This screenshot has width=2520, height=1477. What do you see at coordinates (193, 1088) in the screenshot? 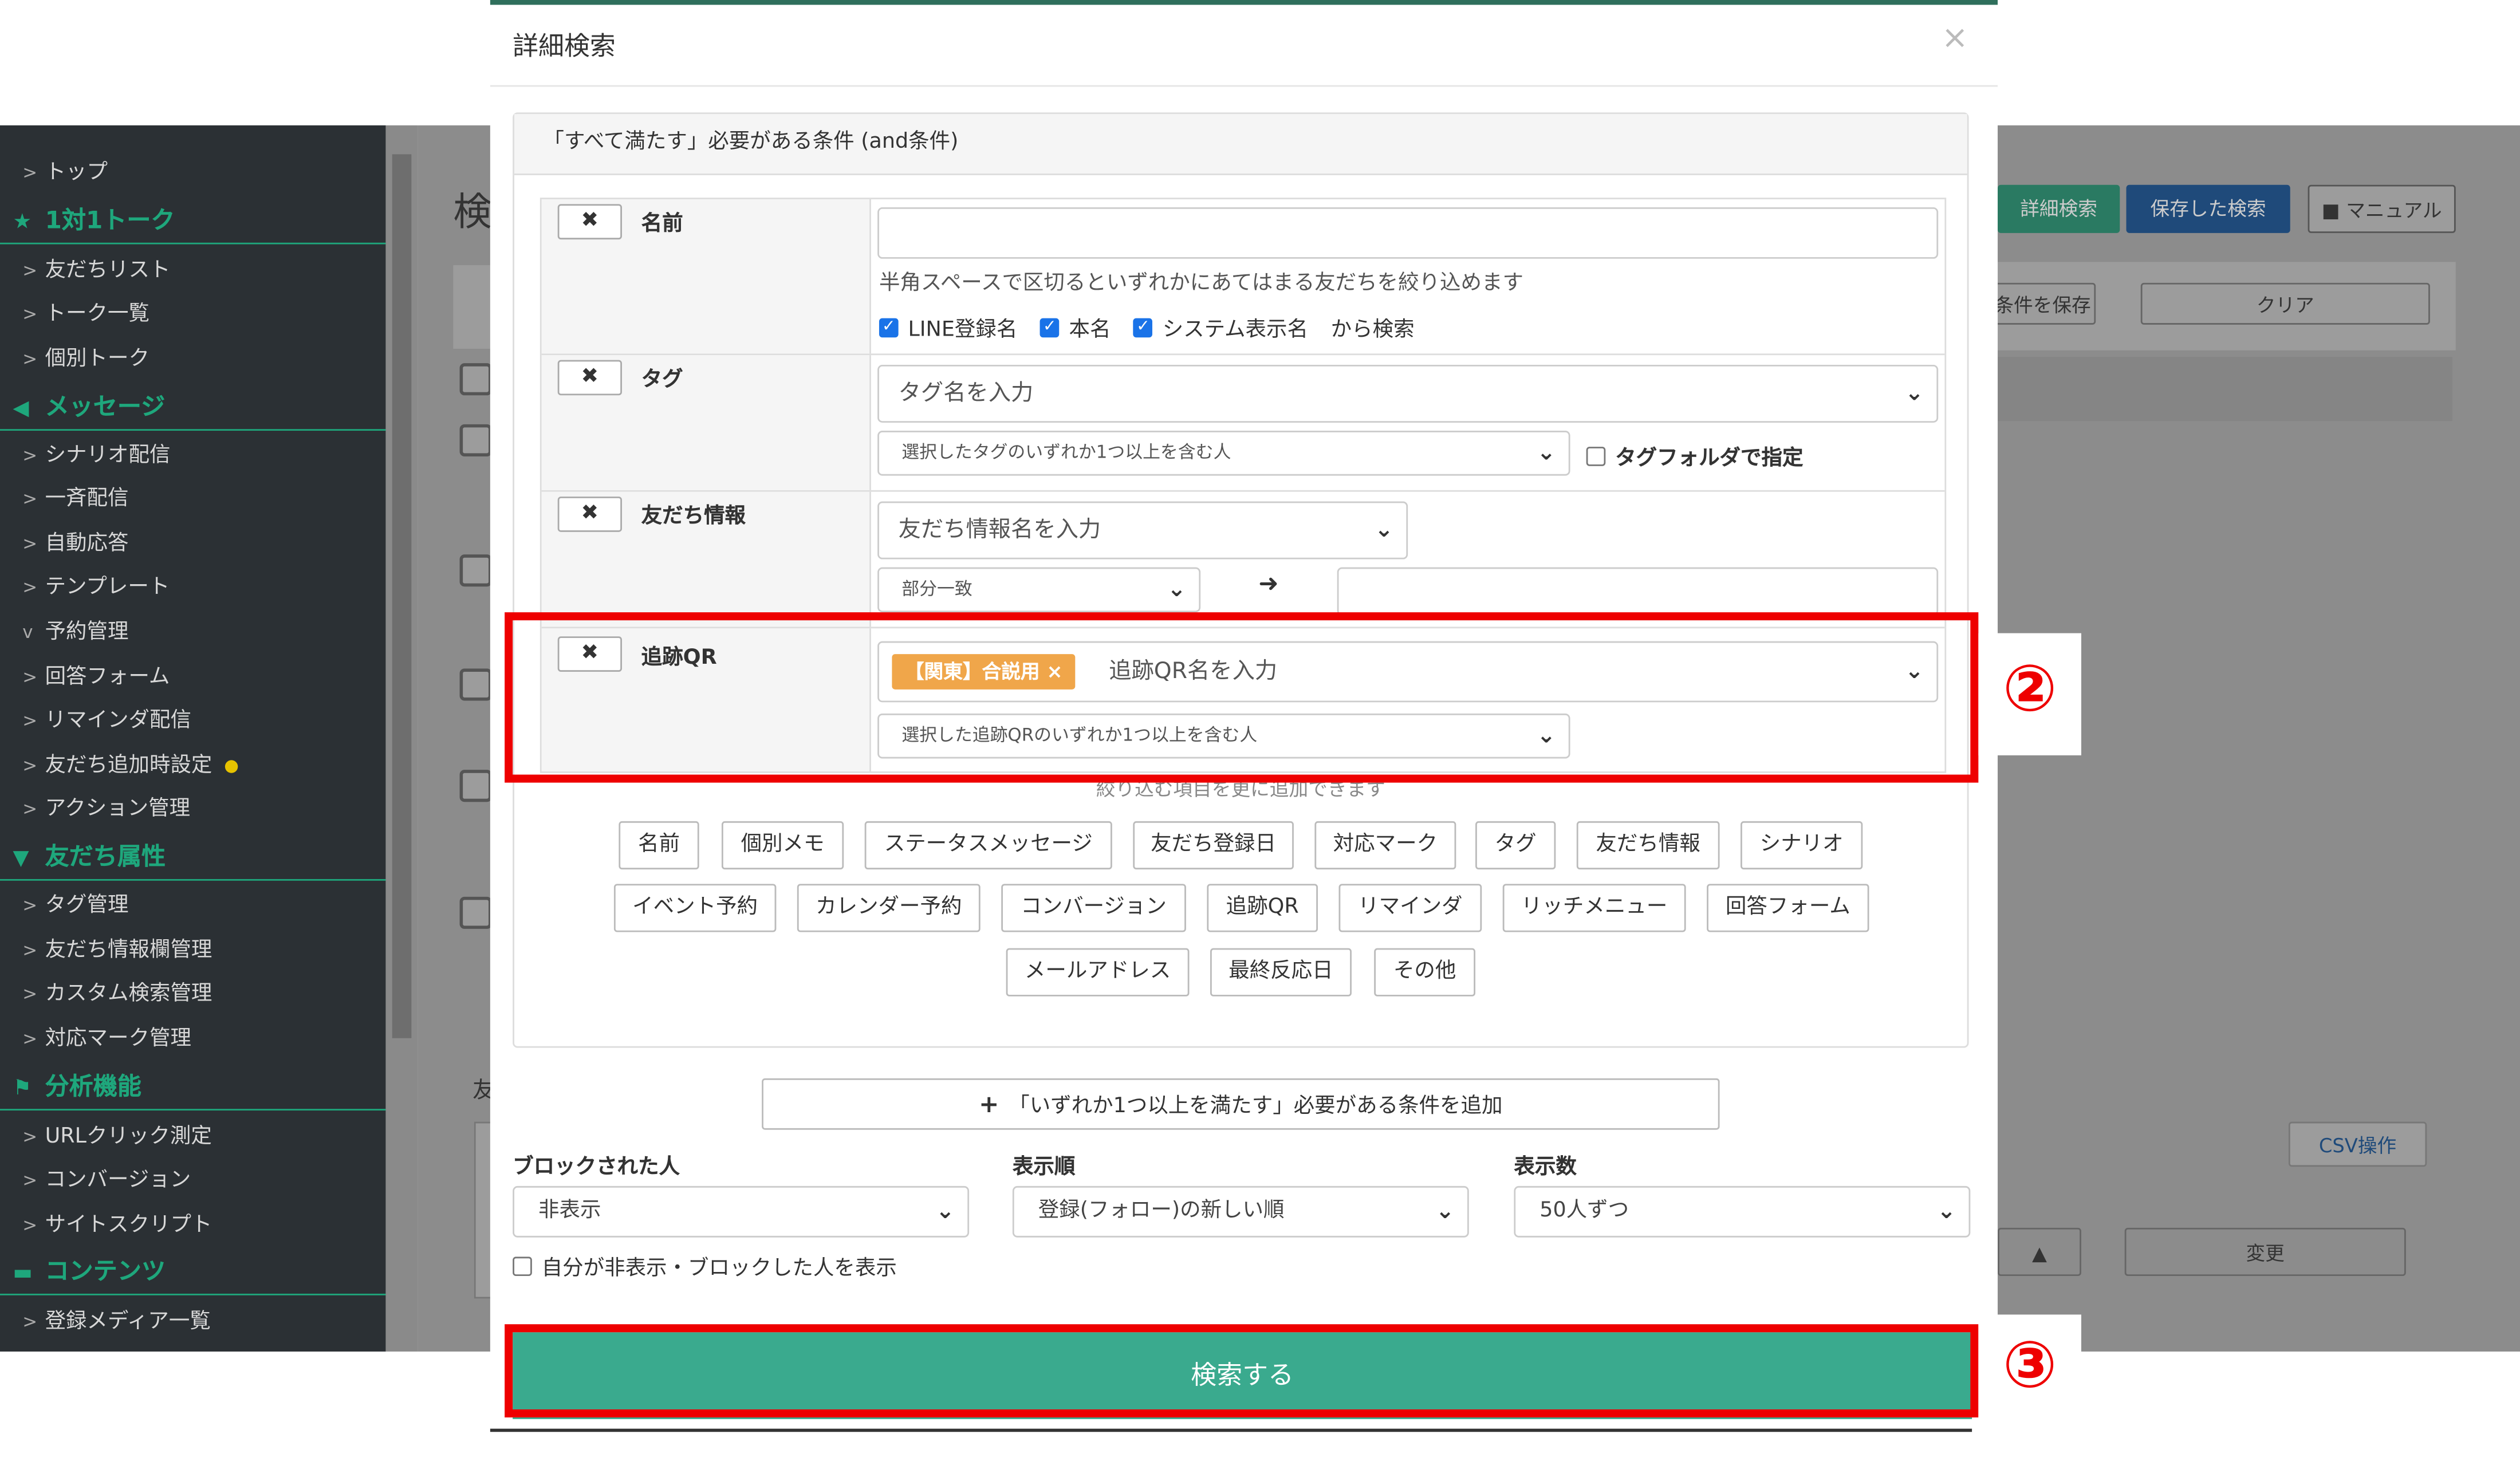
I see `sidebar-section-analysis: ⚑ 分析機能` at bounding box center [193, 1088].